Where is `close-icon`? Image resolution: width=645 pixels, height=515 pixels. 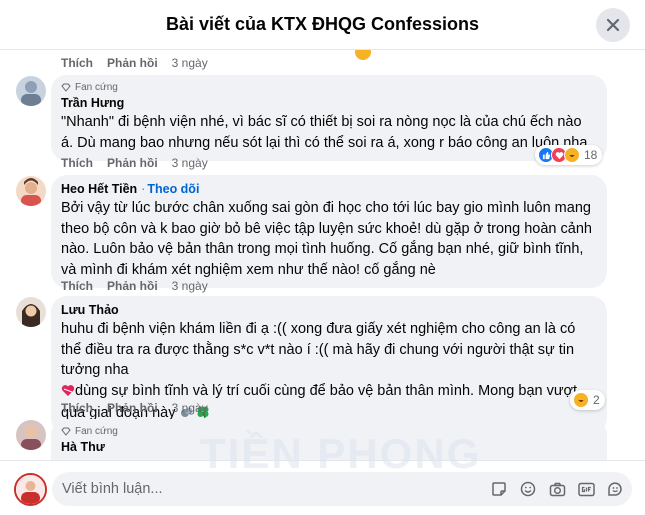
close-icon is located at coordinates (613, 25).